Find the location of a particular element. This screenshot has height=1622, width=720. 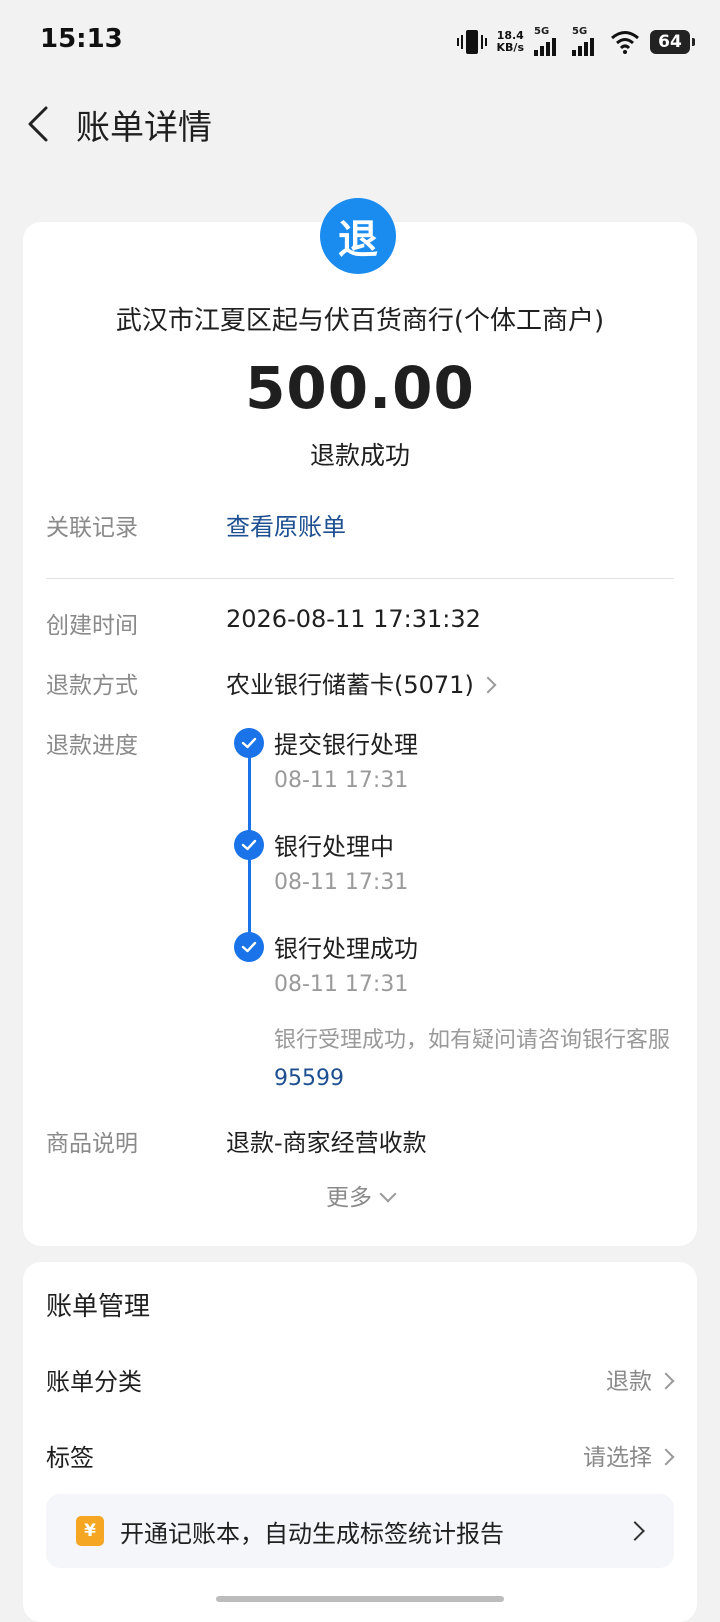

created-time-label: 创建时间 is located at coordinates (92, 626).